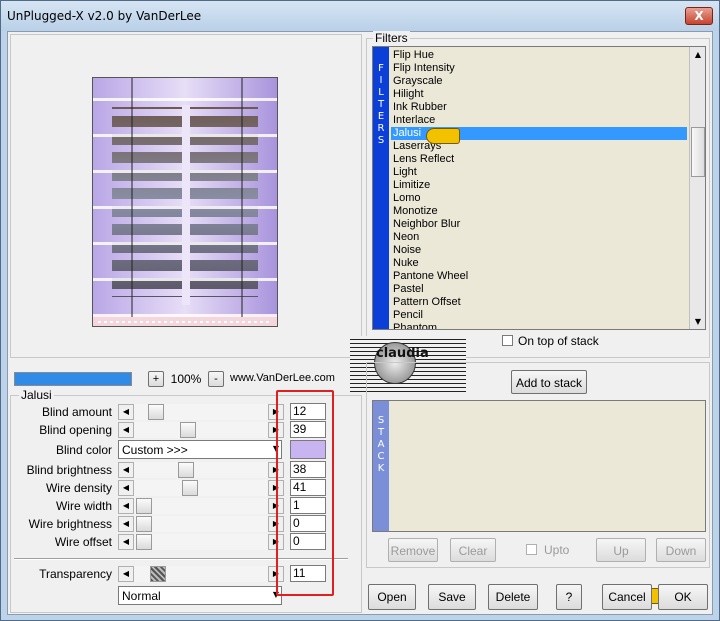  Describe the element at coordinates (156, 379) in the screenshot. I see `zoom-in-button: +` at that location.